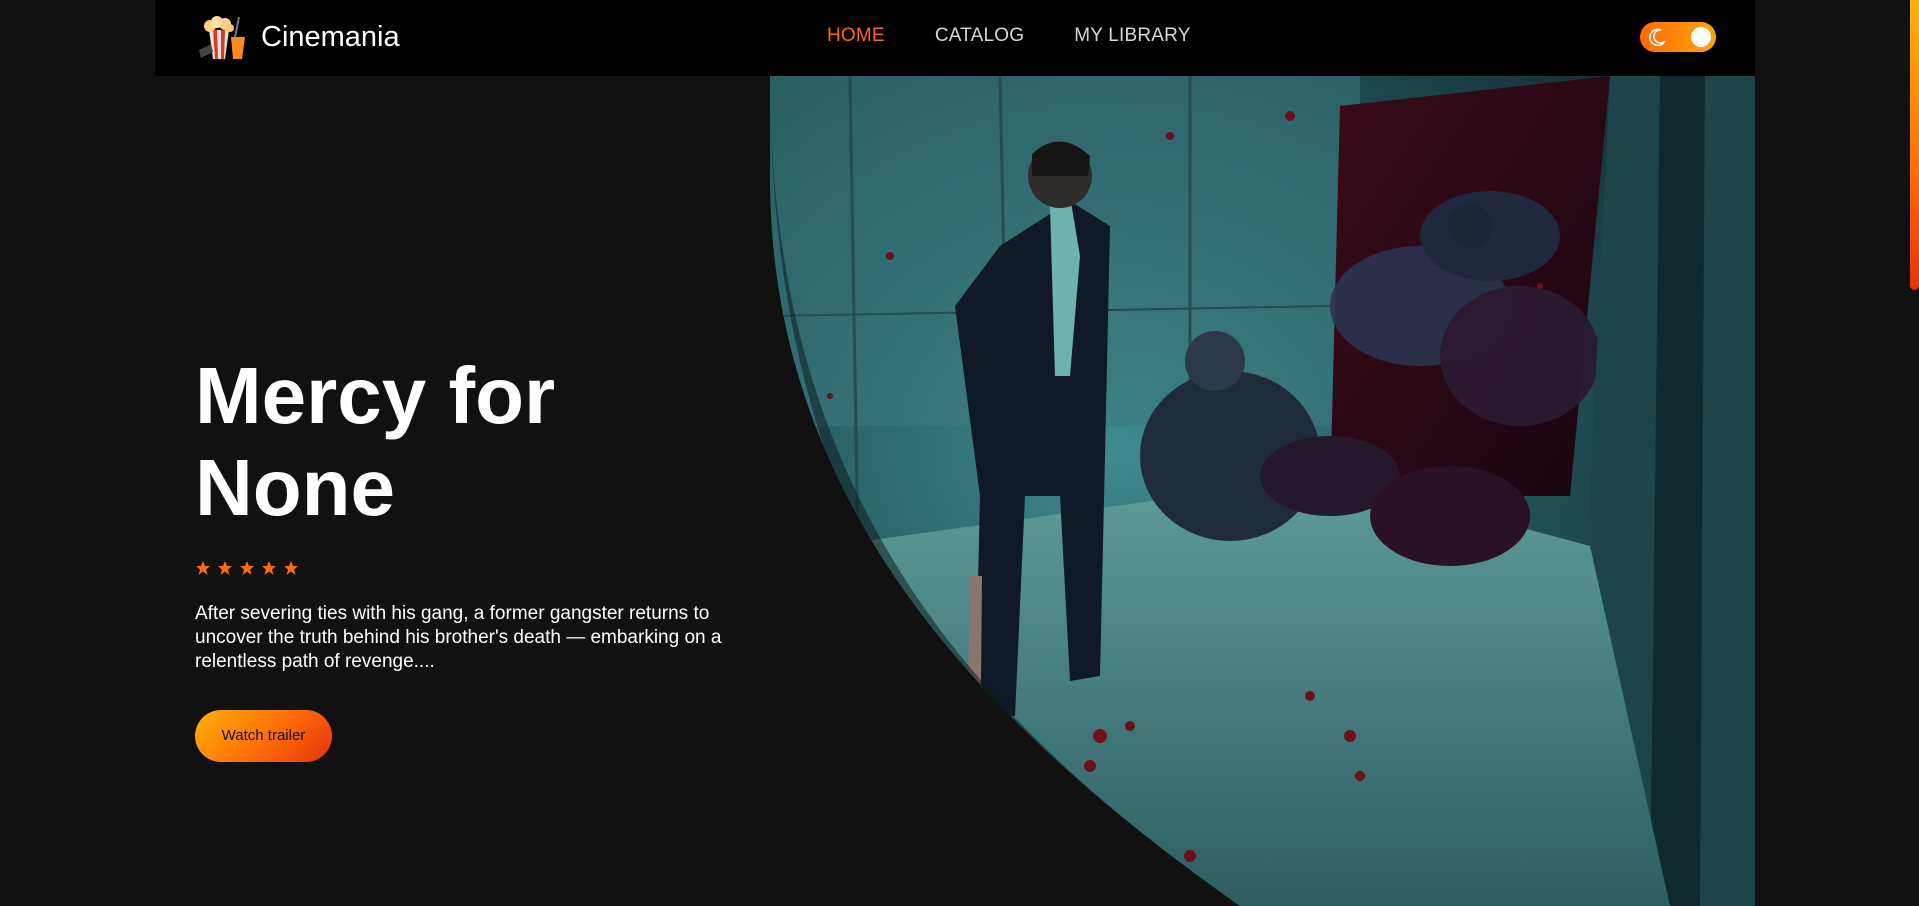 Image resolution: width=1919 pixels, height=906 pixels. I want to click on nav-home: HOME, so click(856, 36).